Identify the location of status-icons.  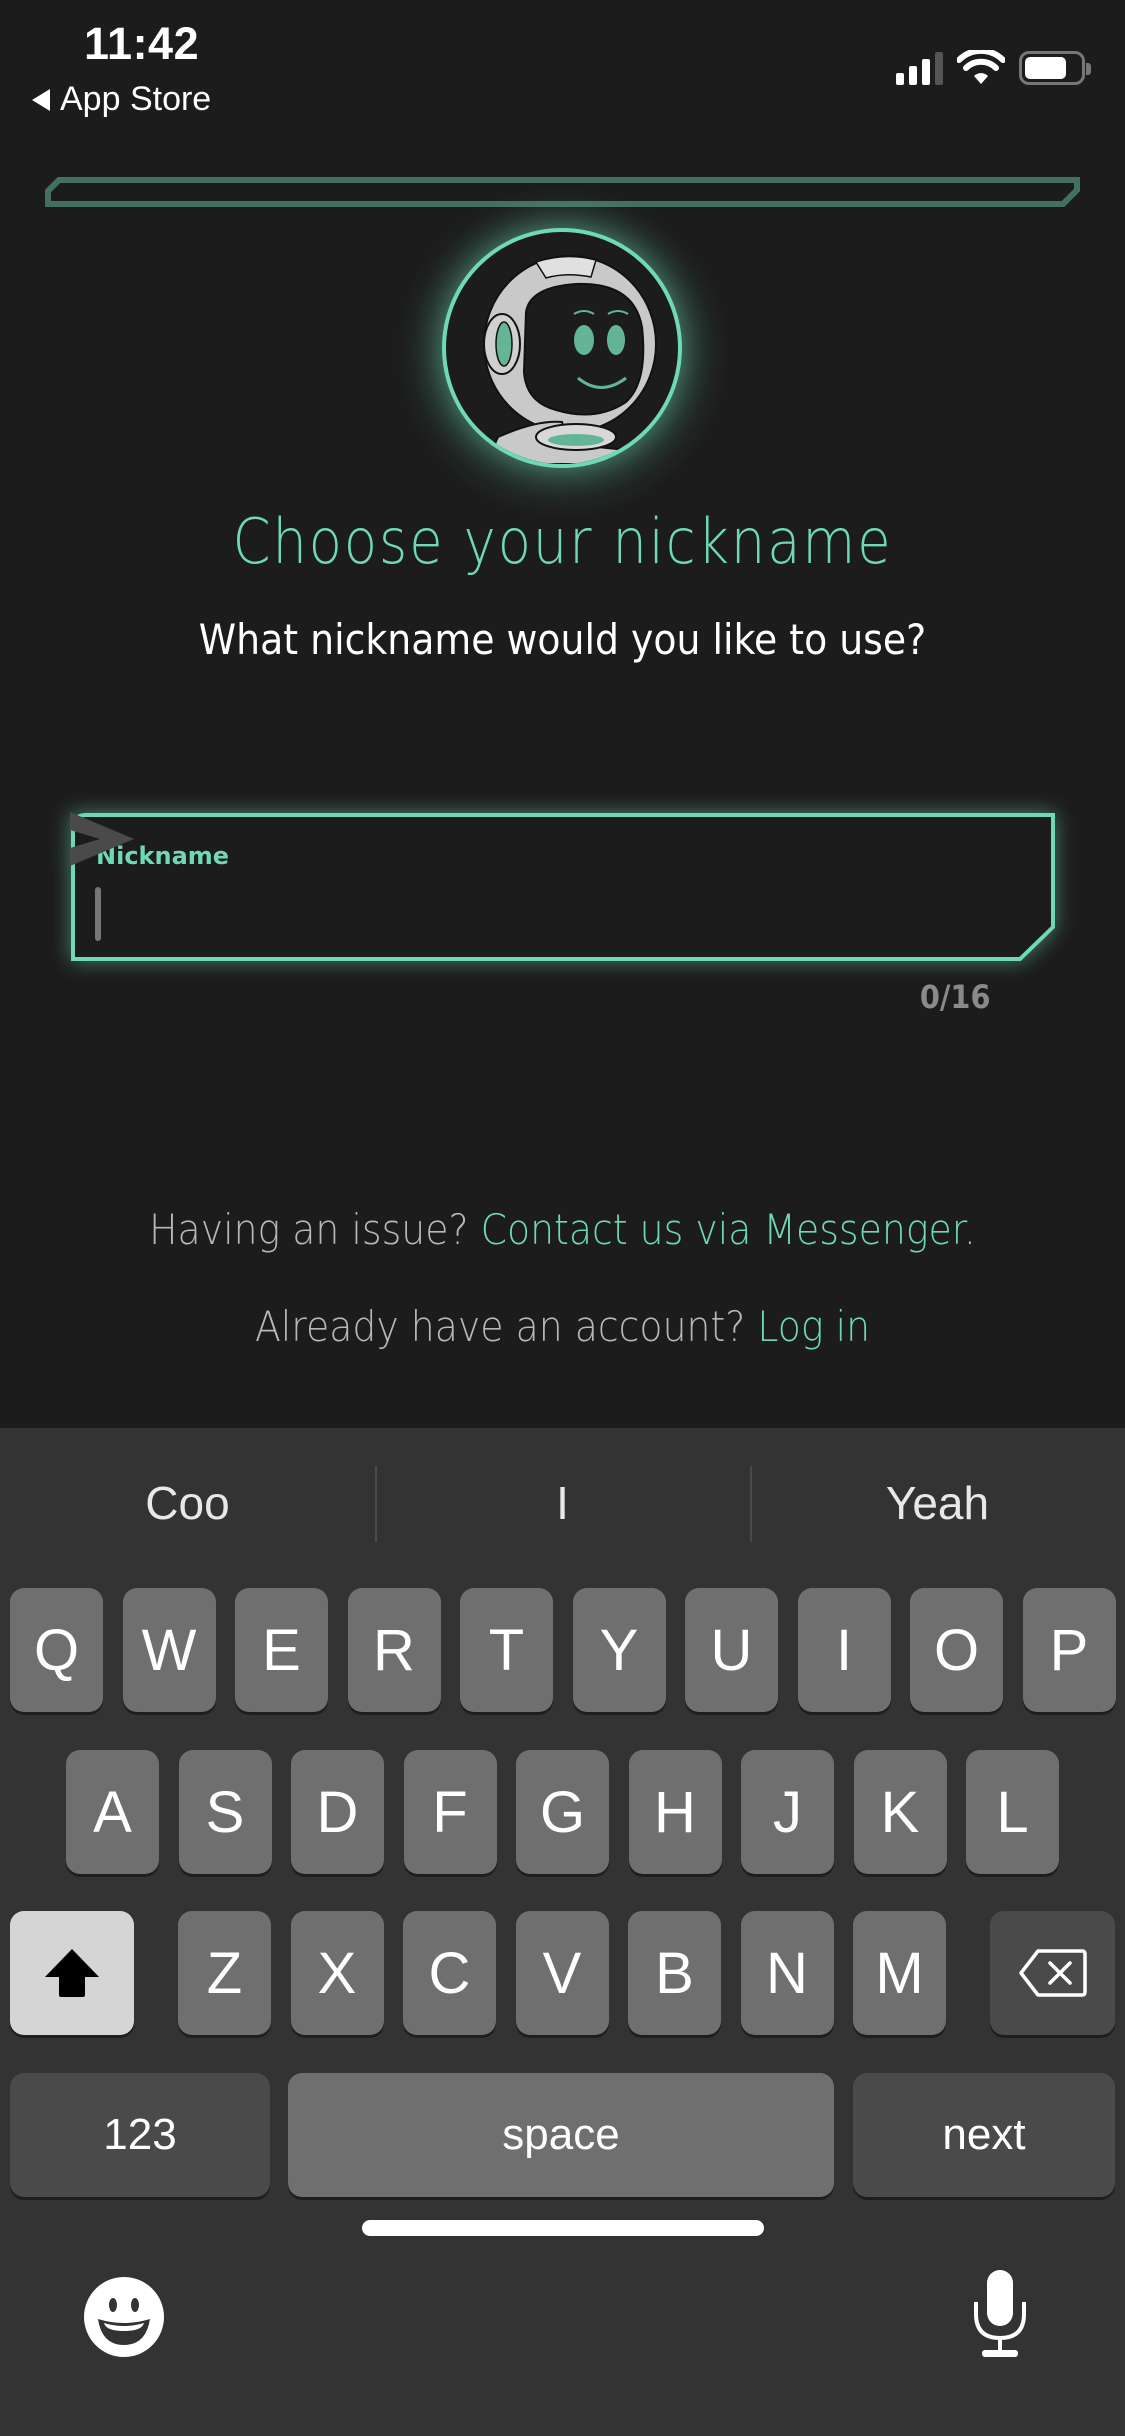
(993, 68).